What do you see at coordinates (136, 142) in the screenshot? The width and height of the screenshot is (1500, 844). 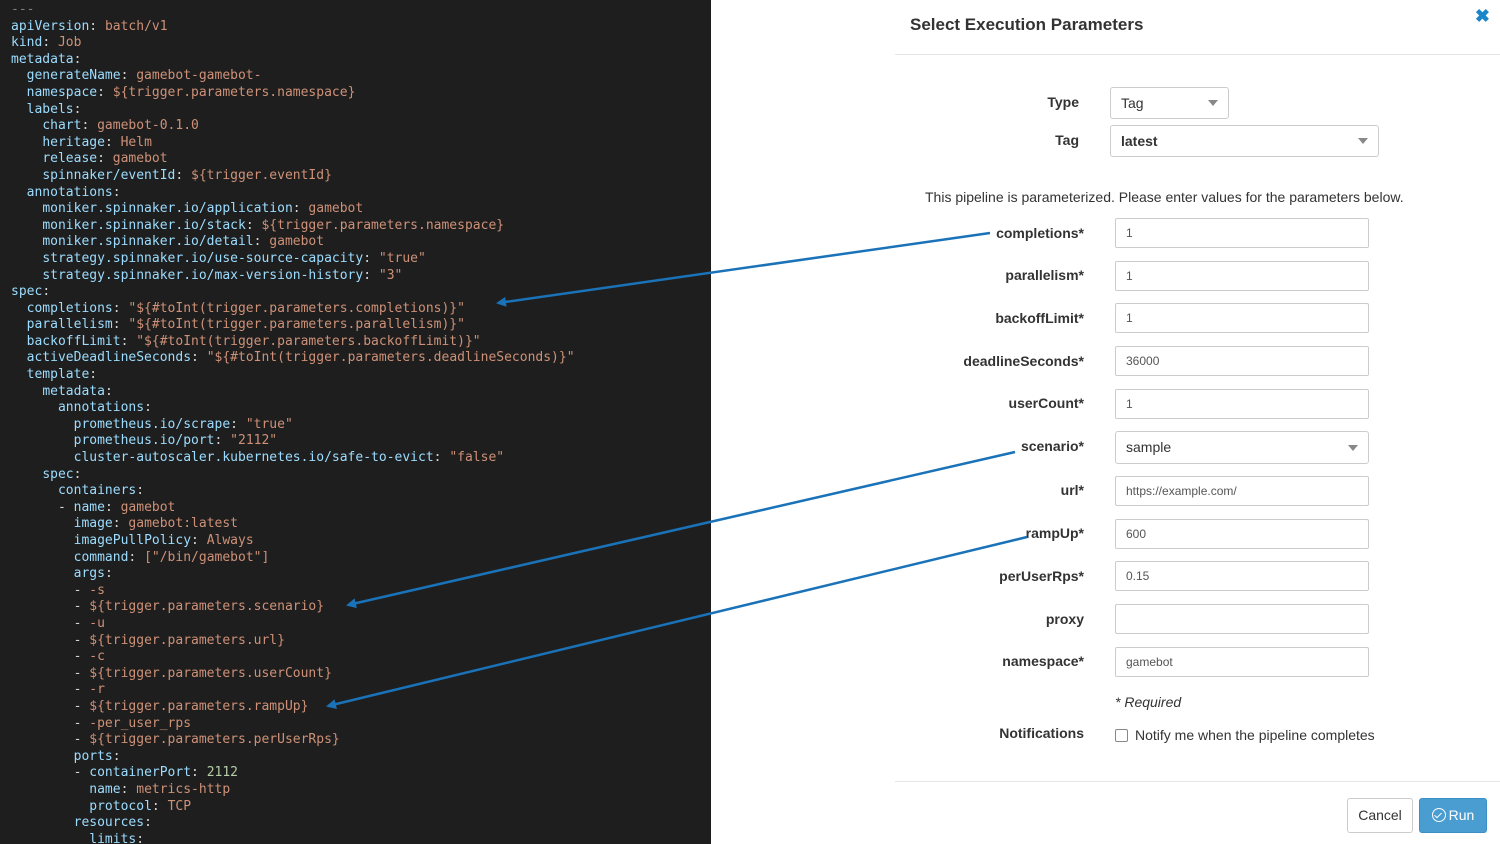 I see `code-token: Helm` at bounding box center [136, 142].